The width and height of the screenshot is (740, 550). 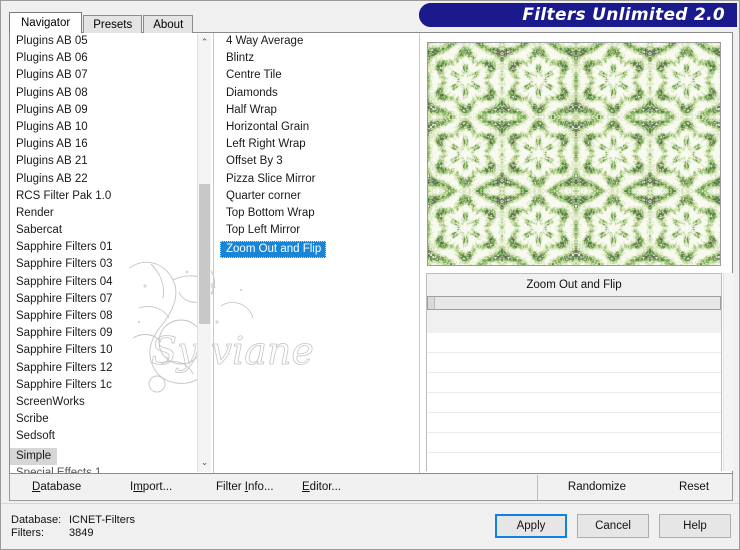 What do you see at coordinates (728, 372) in the screenshot?
I see `parameter-scrollbar` at bounding box center [728, 372].